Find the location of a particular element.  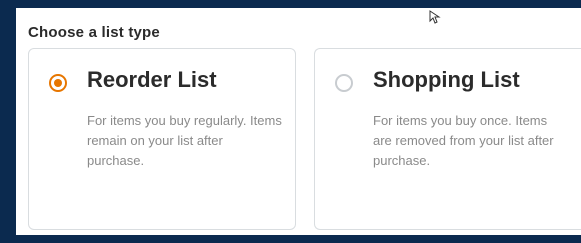

option-title: Reorder List is located at coordinates (152, 79).